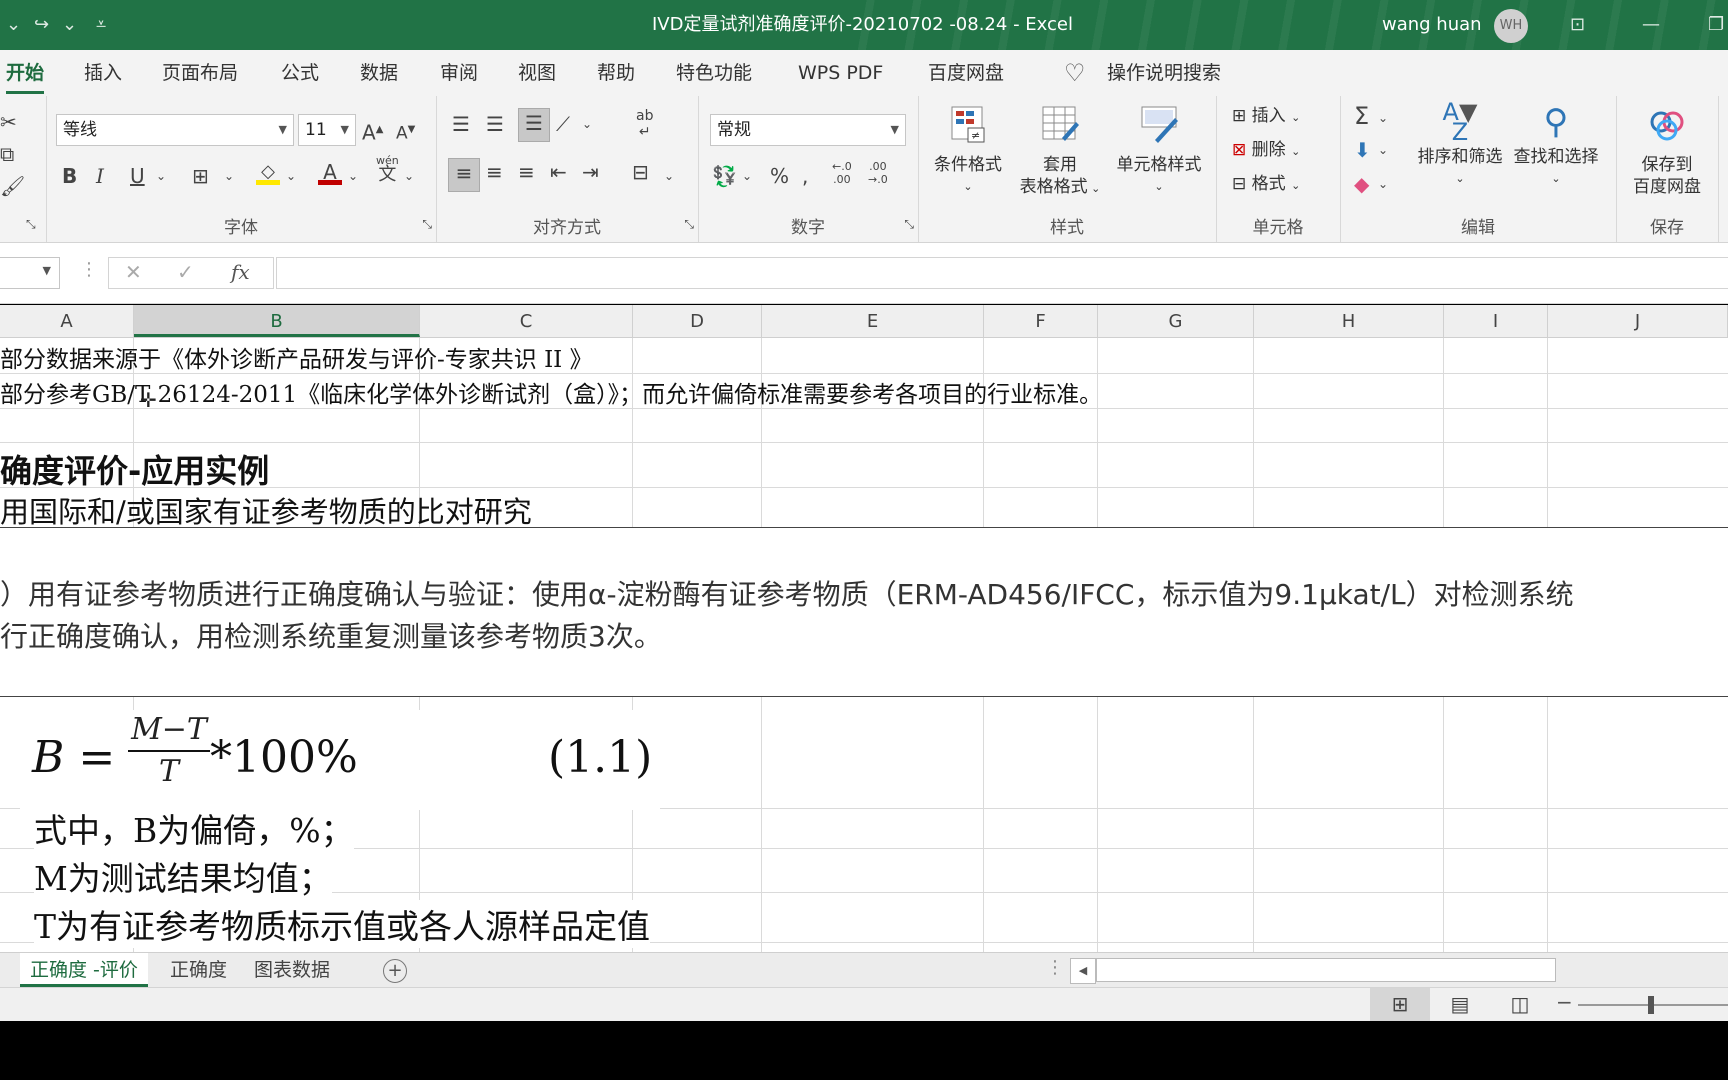  I want to click on insert-cells-button: ⊞ 插入 ⌄, so click(1266, 117).